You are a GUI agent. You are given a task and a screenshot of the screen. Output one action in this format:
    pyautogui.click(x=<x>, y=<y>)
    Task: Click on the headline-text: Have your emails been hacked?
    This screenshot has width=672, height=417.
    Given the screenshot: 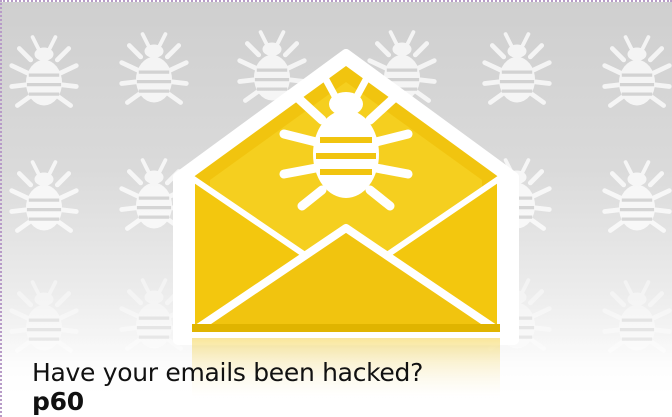 What is the action you would take?
    pyautogui.click(x=228, y=372)
    